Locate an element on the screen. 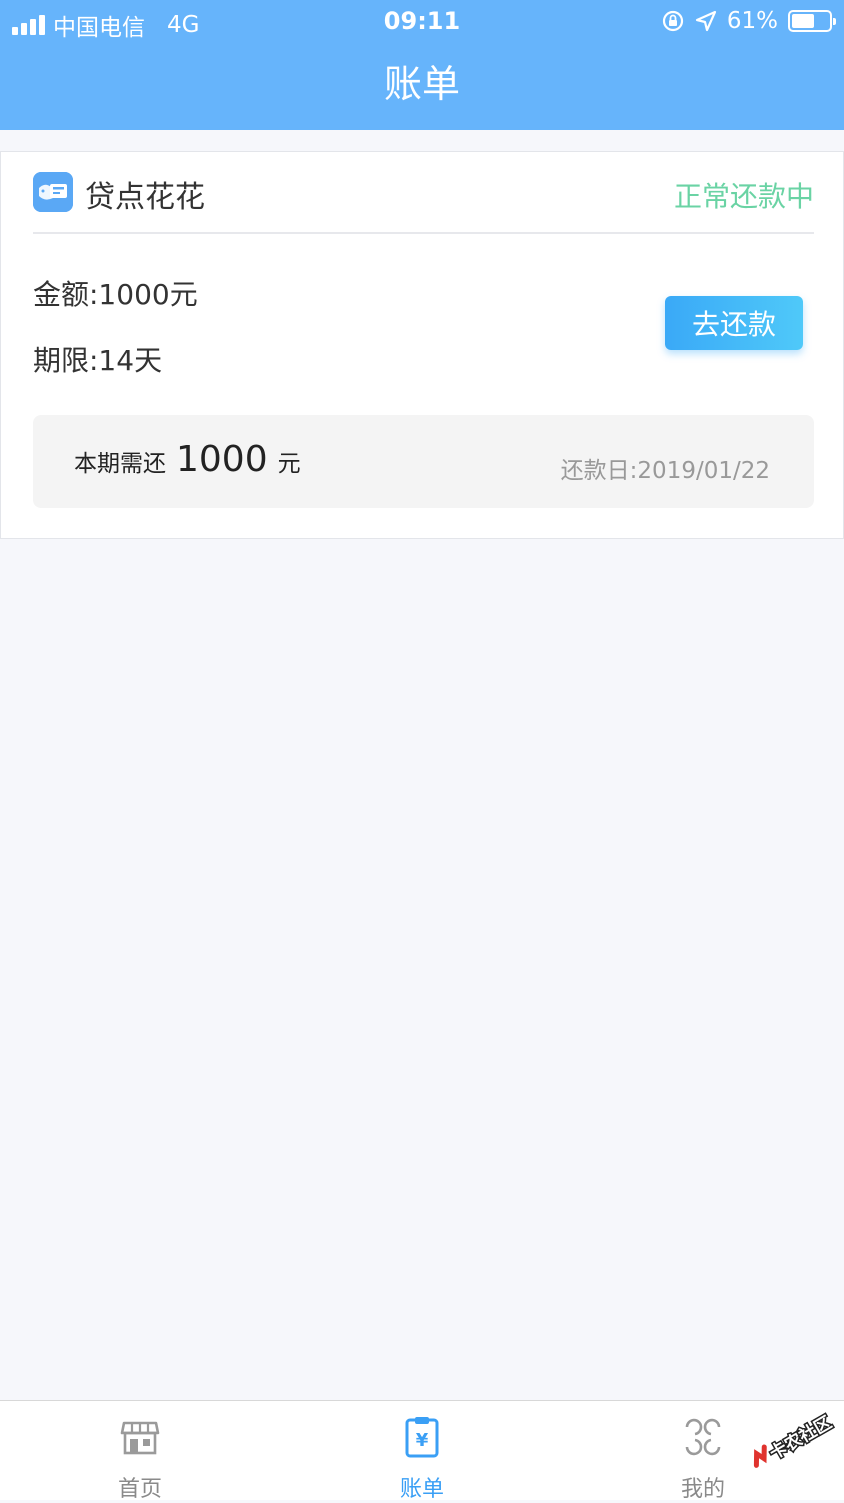 This screenshot has width=844, height=1503. status-bar: 中国电信 4G 09:11 61% is located at coordinates (422, 21).